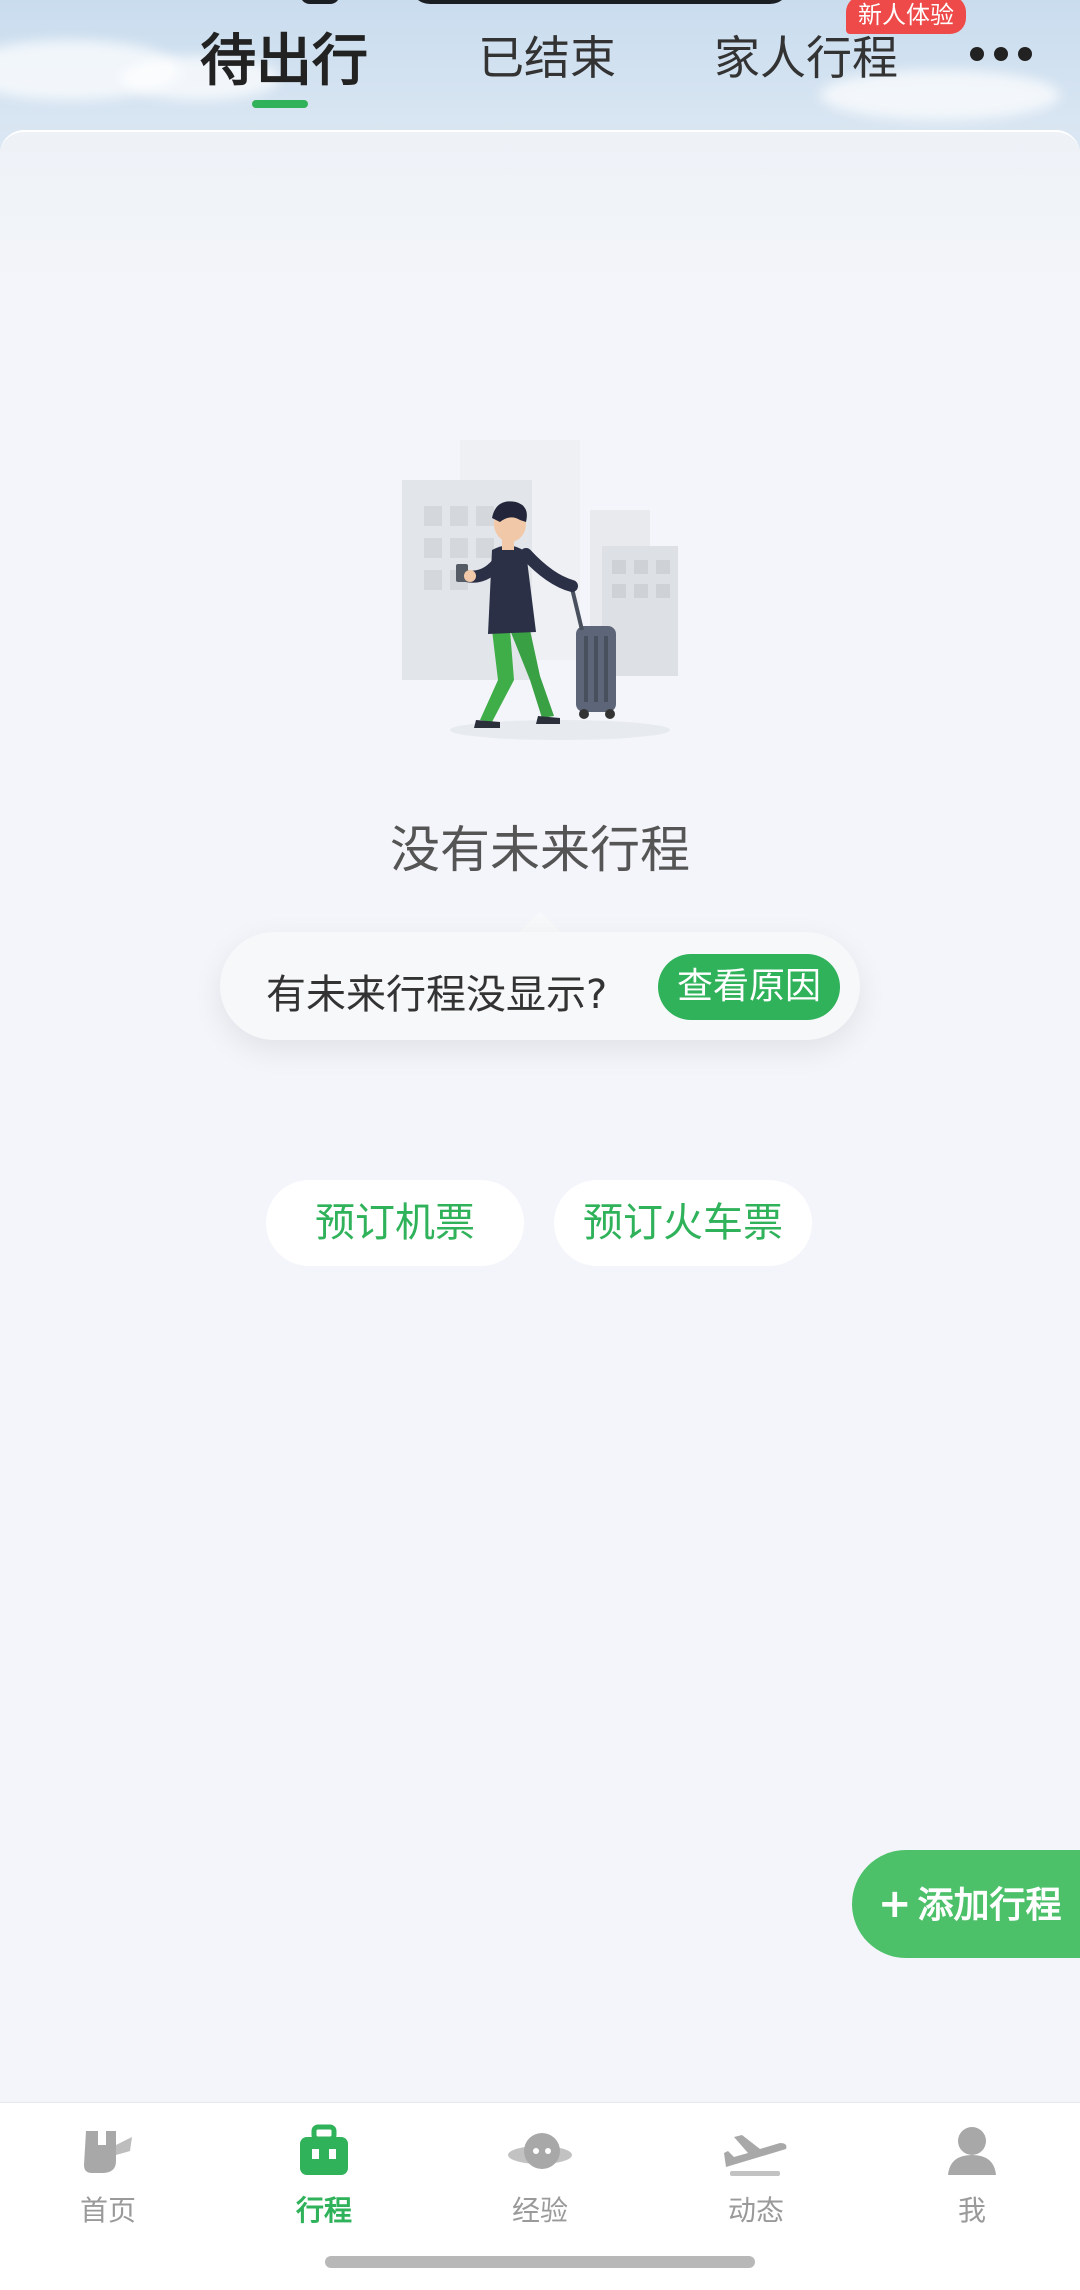 The image size is (1080, 2290). Describe the element at coordinates (540, 850) in the screenshot. I see `empty-state-title: 没有未来行程` at that location.